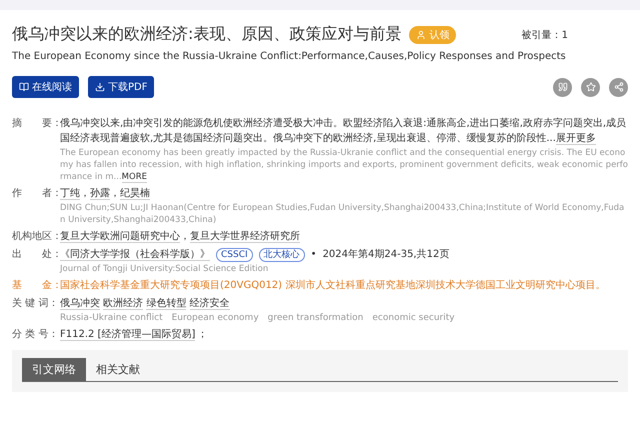  I want to click on share-button, so click(618, 87).